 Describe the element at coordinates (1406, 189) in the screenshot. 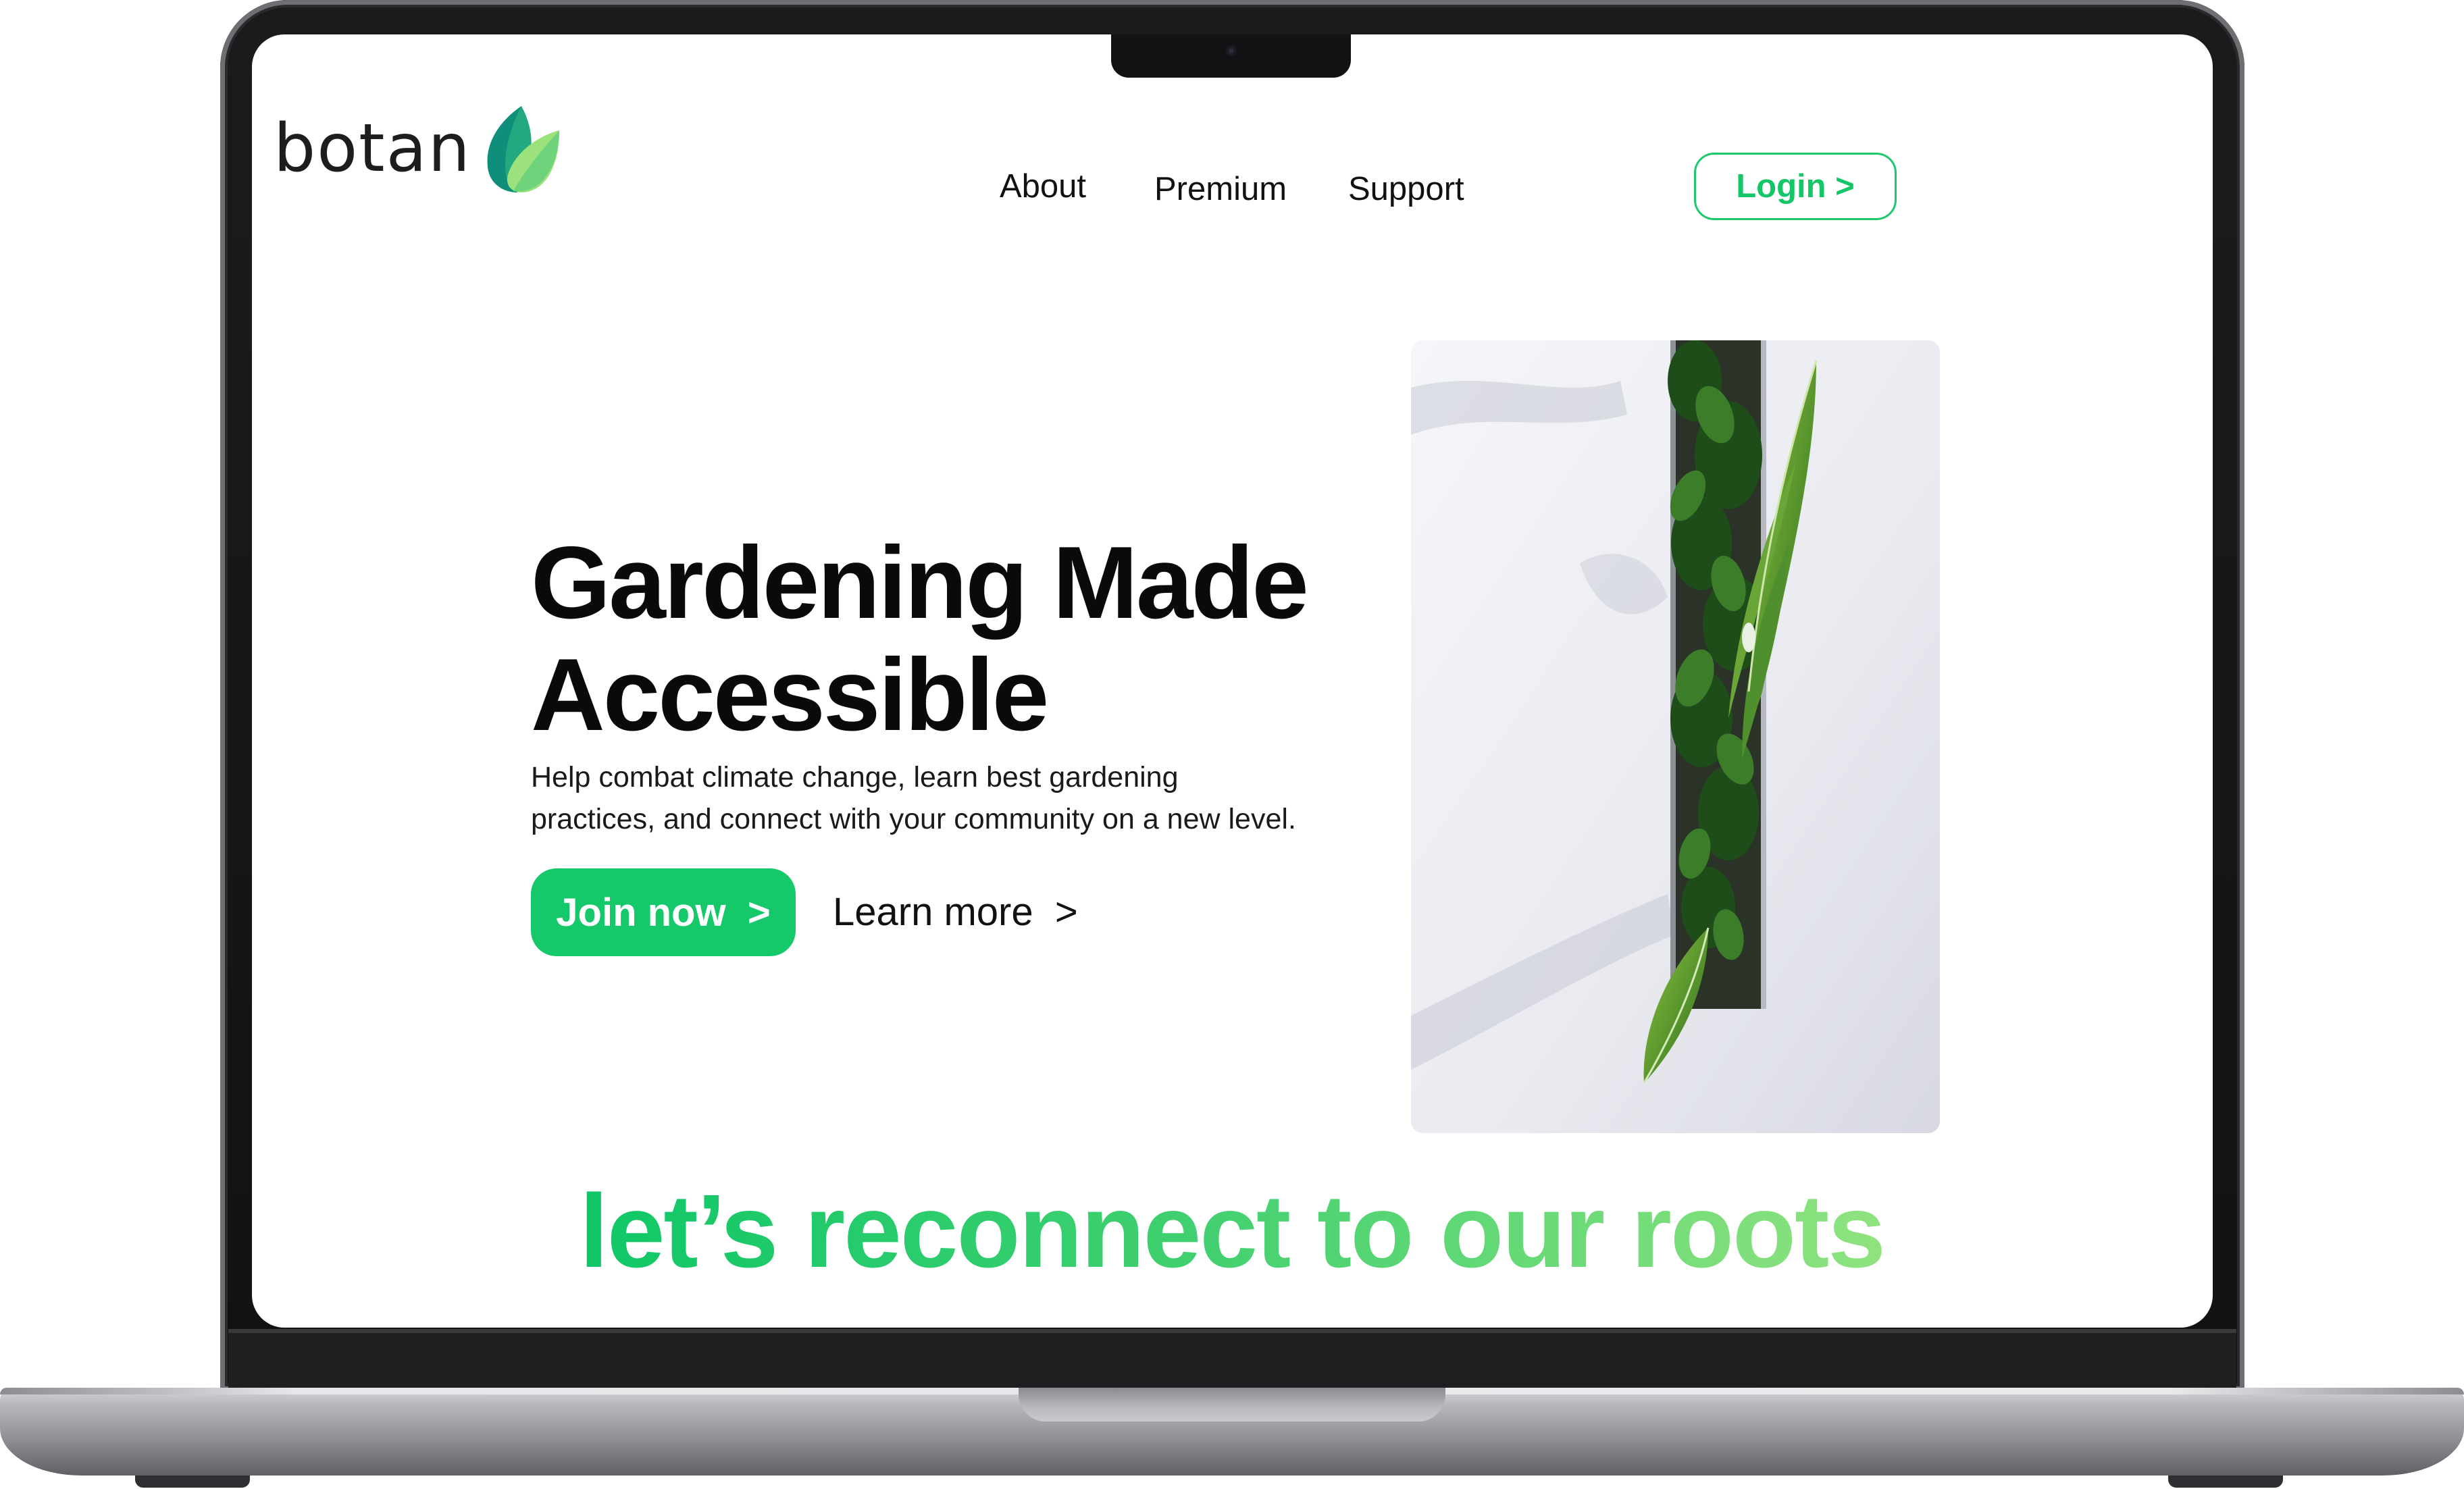

I see `nav-link-support: Support` at that location.